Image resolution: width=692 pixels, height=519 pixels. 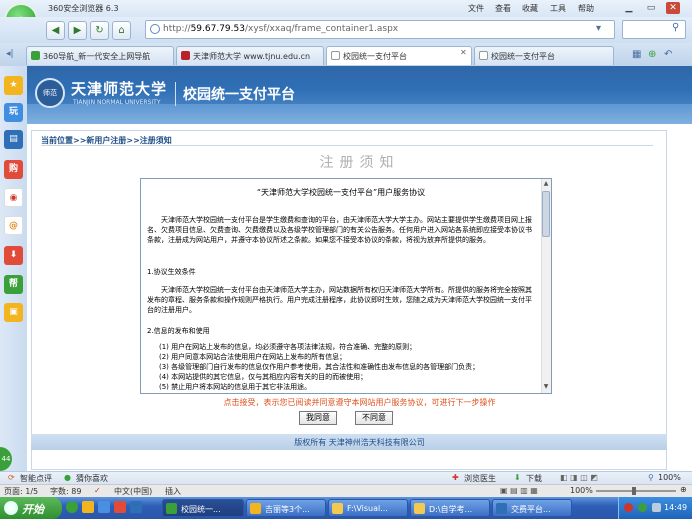 I want to click on university-name: 天津师范大学, so click(x=119, y=89).